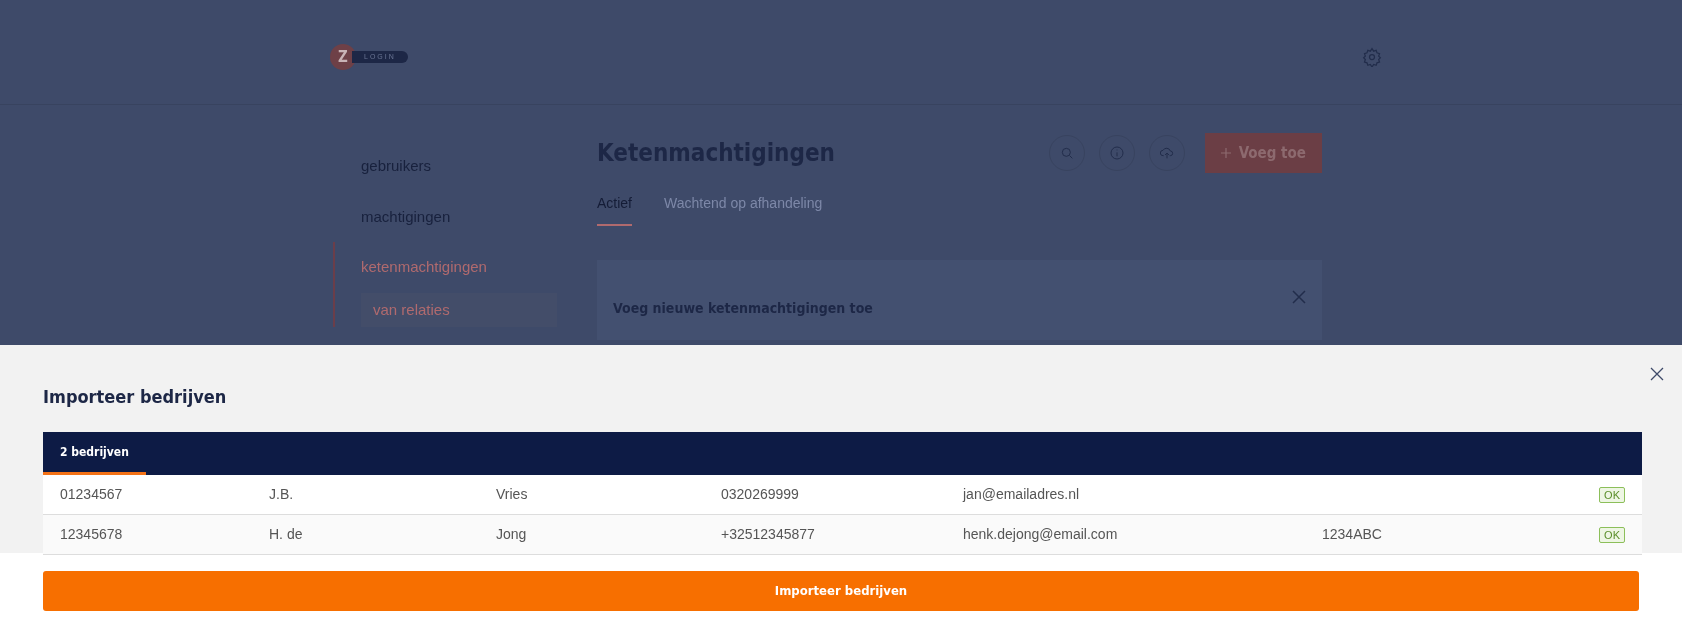 Image resolution: width=1682 pixels, height=619 pixels. Describe the element at coordinates (512, 534) in the screenshot. I see `table-cell-text: Jong` at that location.